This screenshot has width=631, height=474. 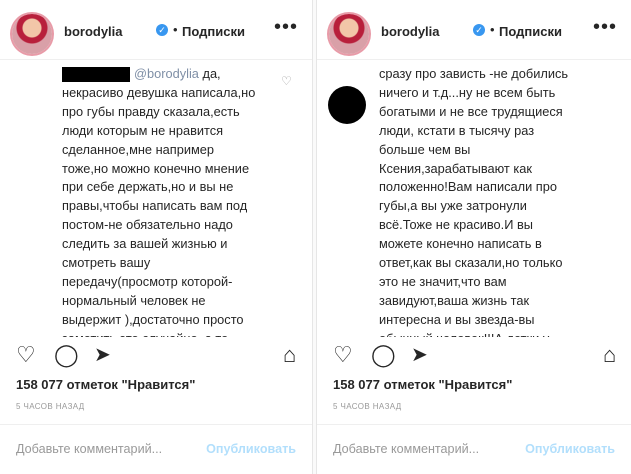 What do you see at coordinates (286, 81) in the screenshot?
I see `small-heart-icon: ♡` at bounding box center [286, 81].